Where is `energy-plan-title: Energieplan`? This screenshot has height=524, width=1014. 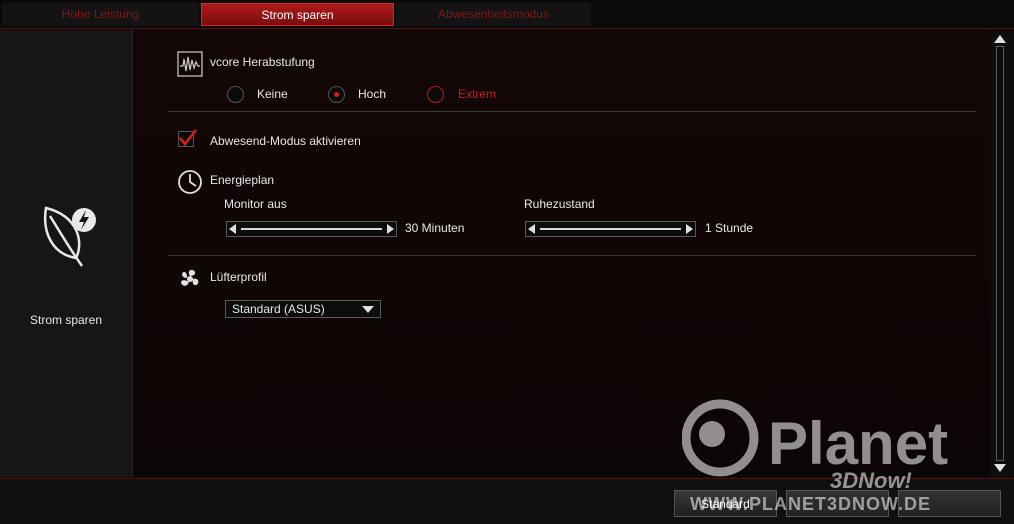
energy-plan-title: Energieplan is located at coordinates (242, 180).